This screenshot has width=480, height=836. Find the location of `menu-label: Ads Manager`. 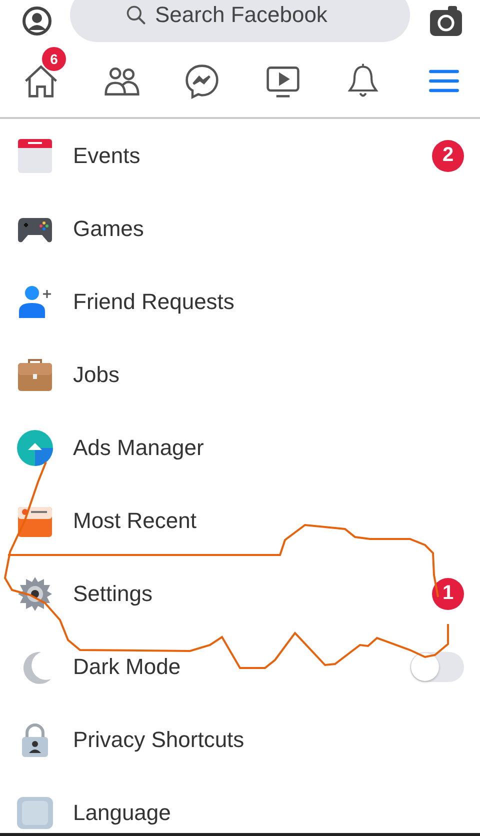

menu-label: Ads Manager is located at coordinates (139, 447).